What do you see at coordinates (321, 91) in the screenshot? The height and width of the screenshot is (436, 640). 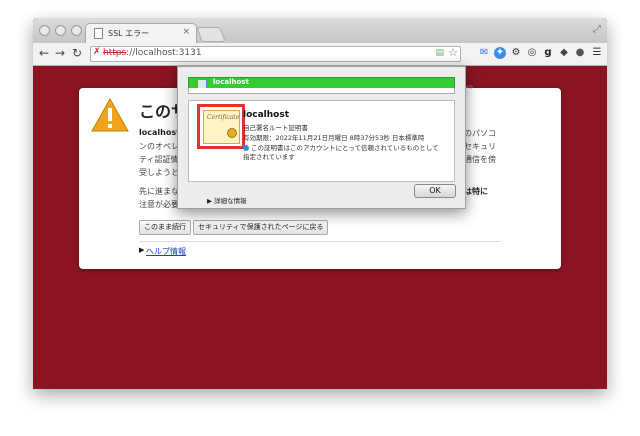 I see `cert-chain-list` at bounding box center [321, 91].